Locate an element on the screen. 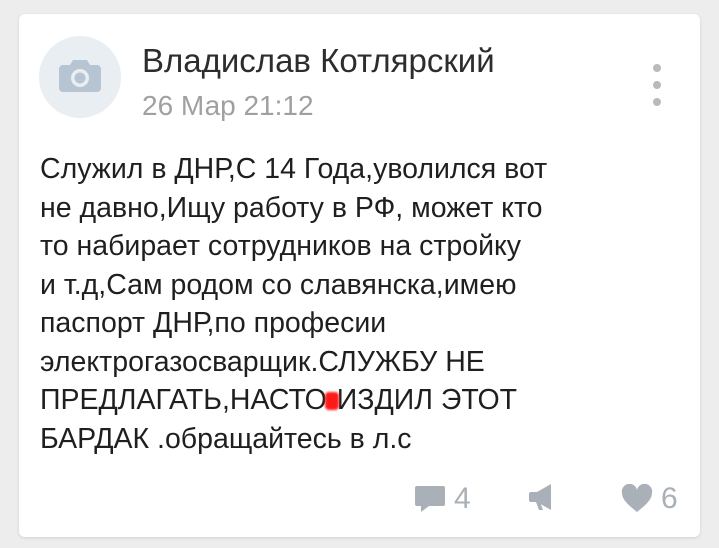  post-text-fragment: ИЗДИЛ ЭТОТ is located at coordinates (427, 400).